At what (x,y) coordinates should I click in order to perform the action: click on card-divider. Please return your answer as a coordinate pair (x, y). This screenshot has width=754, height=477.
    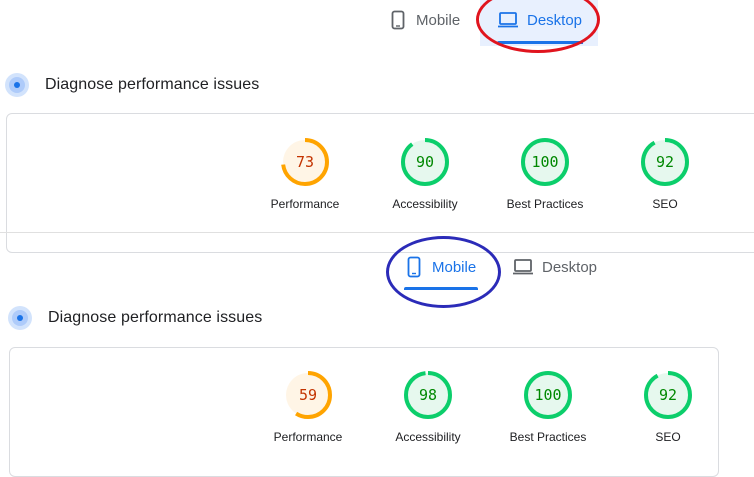
    Looking at the image, I should click on (377, 232).